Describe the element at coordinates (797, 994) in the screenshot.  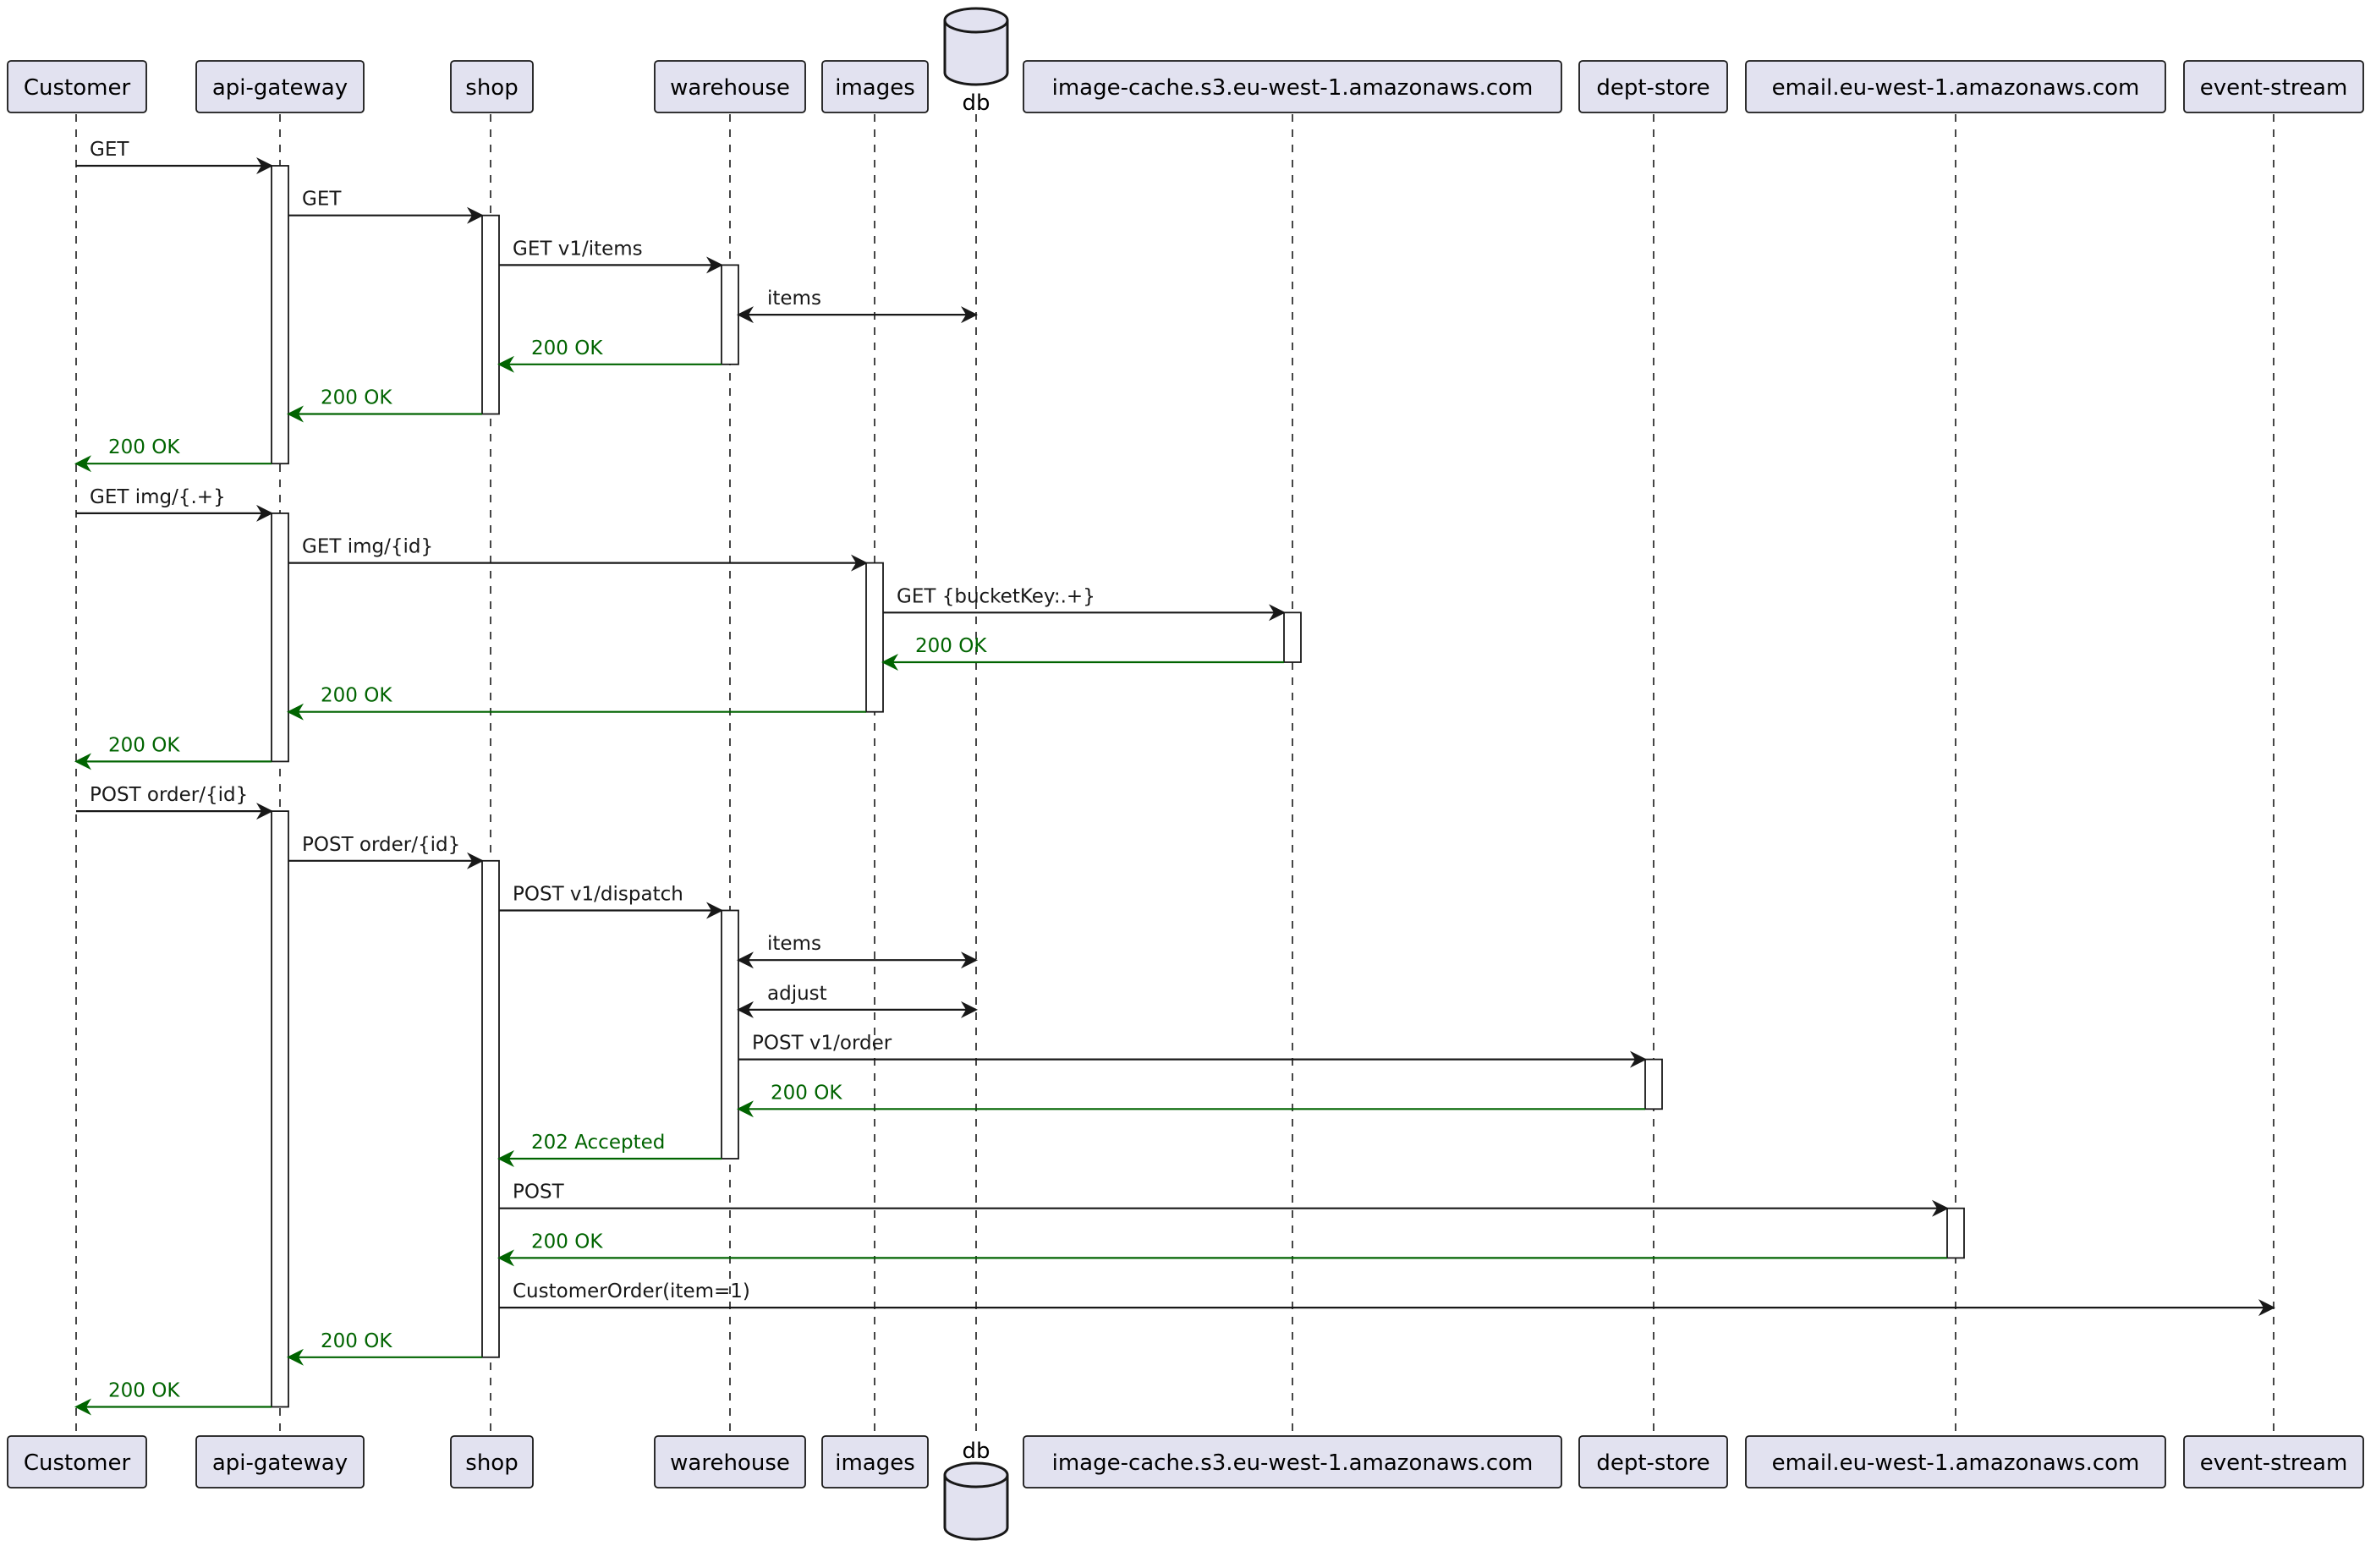
I see `message-label: adjust` at that location.